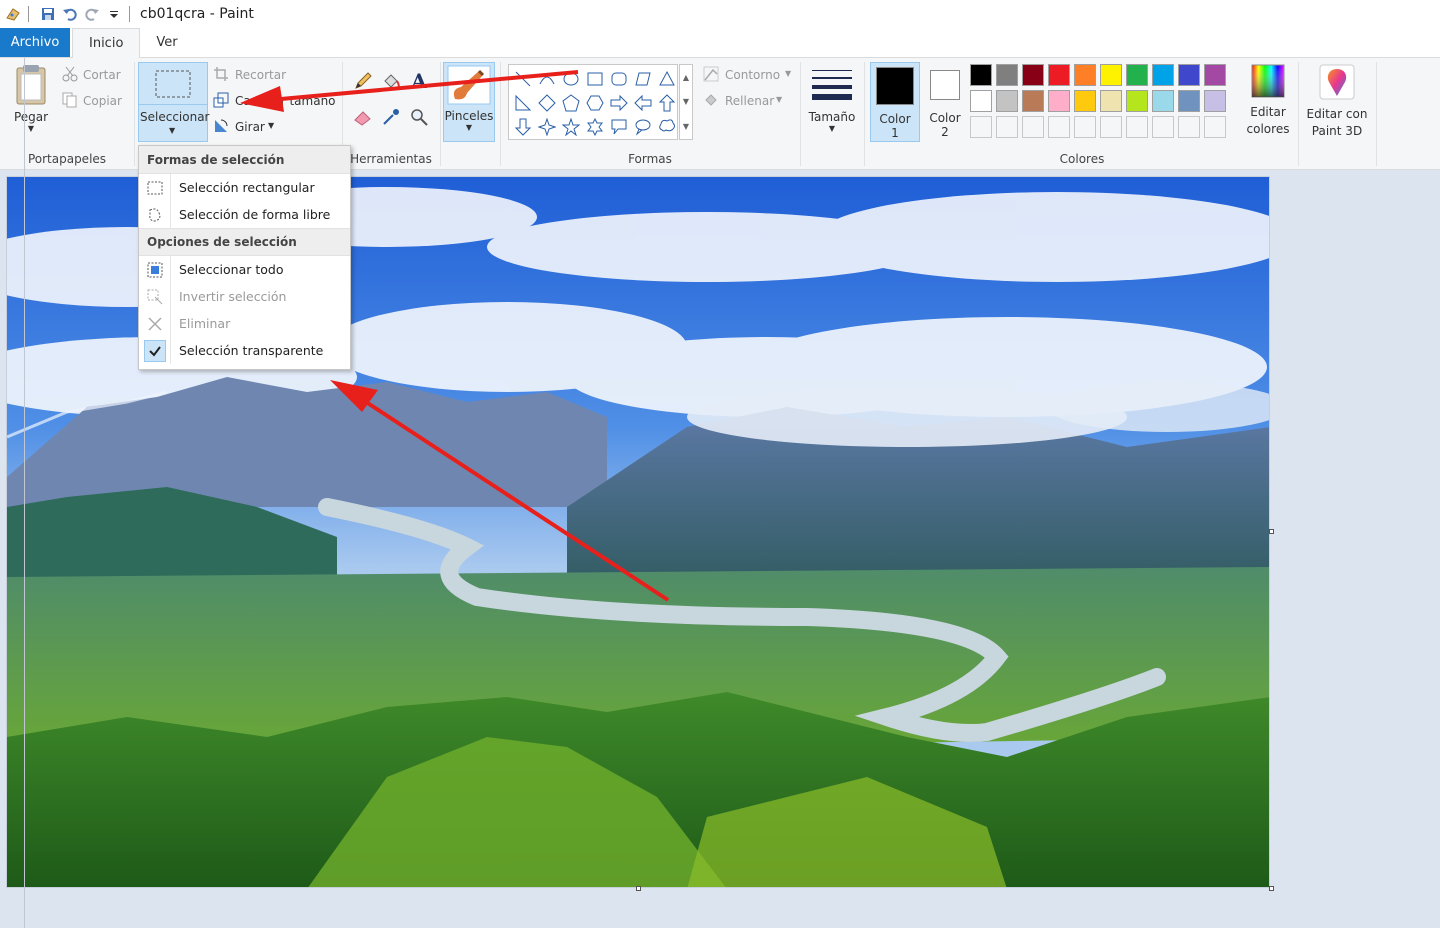 Image resolution: width=1440 pixels, height=928 pixels. I want to click on outline-button: Contorno, so click(752, 75).